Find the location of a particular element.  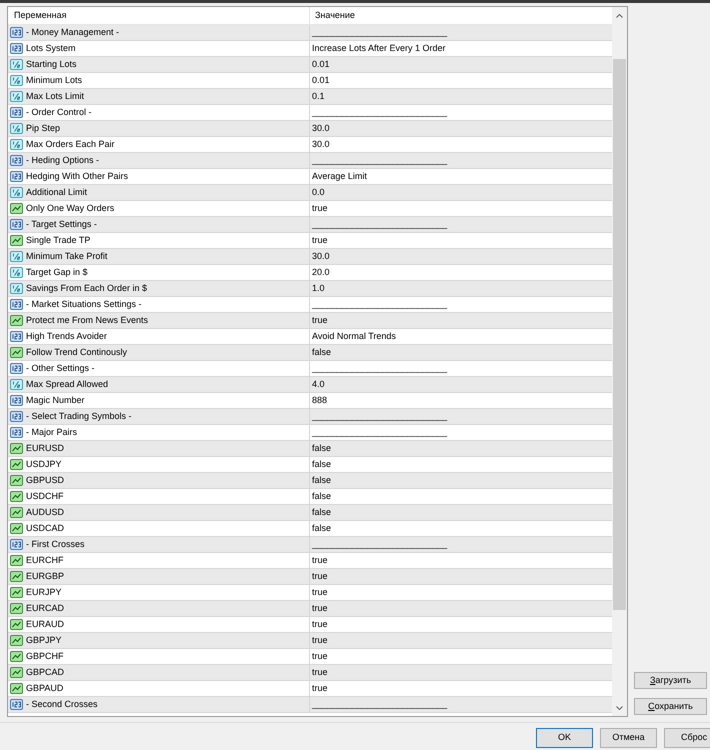

parameter-name: - Target Settings - is located at coordinates (61, 224).